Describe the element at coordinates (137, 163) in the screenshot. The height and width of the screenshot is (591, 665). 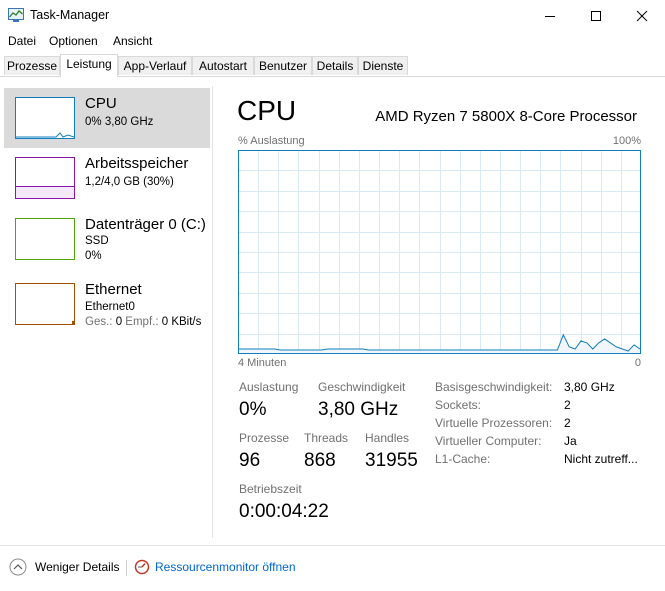
I see `resource-memory-title: Arbeitsspeicher` at that location.